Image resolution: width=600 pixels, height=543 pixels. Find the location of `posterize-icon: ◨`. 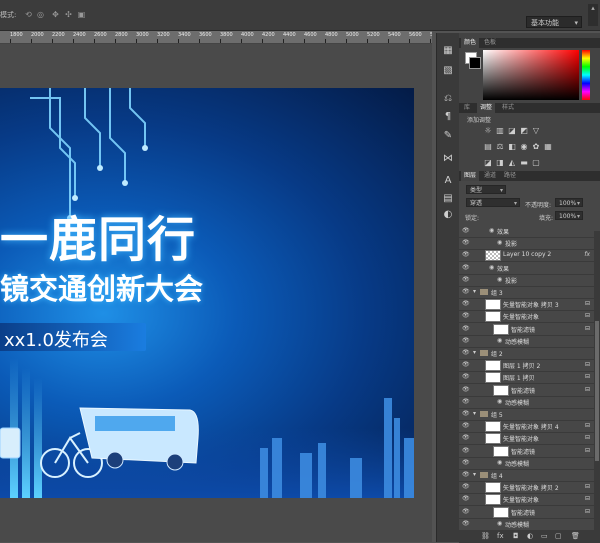

posterize-icon: ◨ is located at coordinates (500, 163).